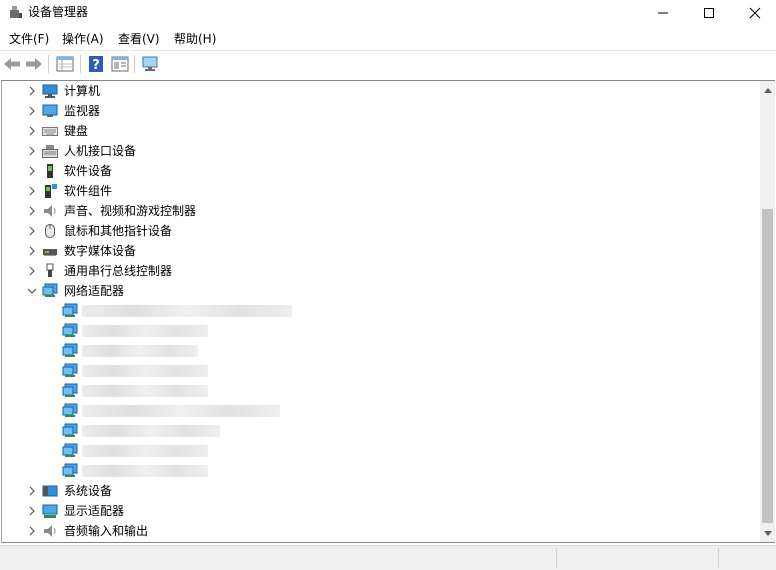 This screenshot has height=570, width=776. I want to click on tree-node-label: 键盘, so click(76, 131).